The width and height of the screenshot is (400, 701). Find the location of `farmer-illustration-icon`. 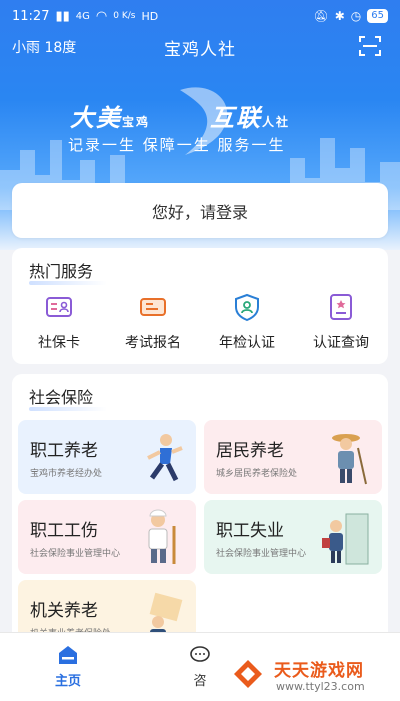

farmer-illustration-icon is located at coordinates (349, 459).